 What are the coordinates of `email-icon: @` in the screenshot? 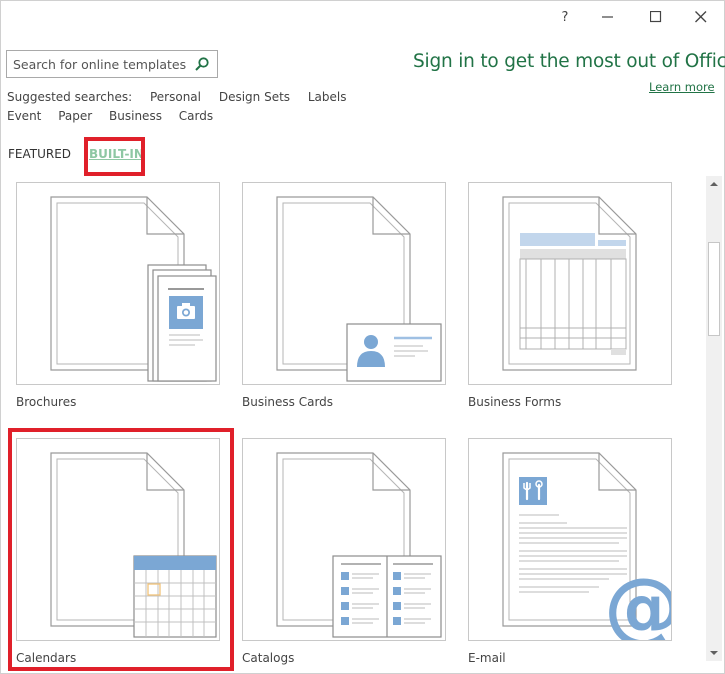 It's located at (586, 546).